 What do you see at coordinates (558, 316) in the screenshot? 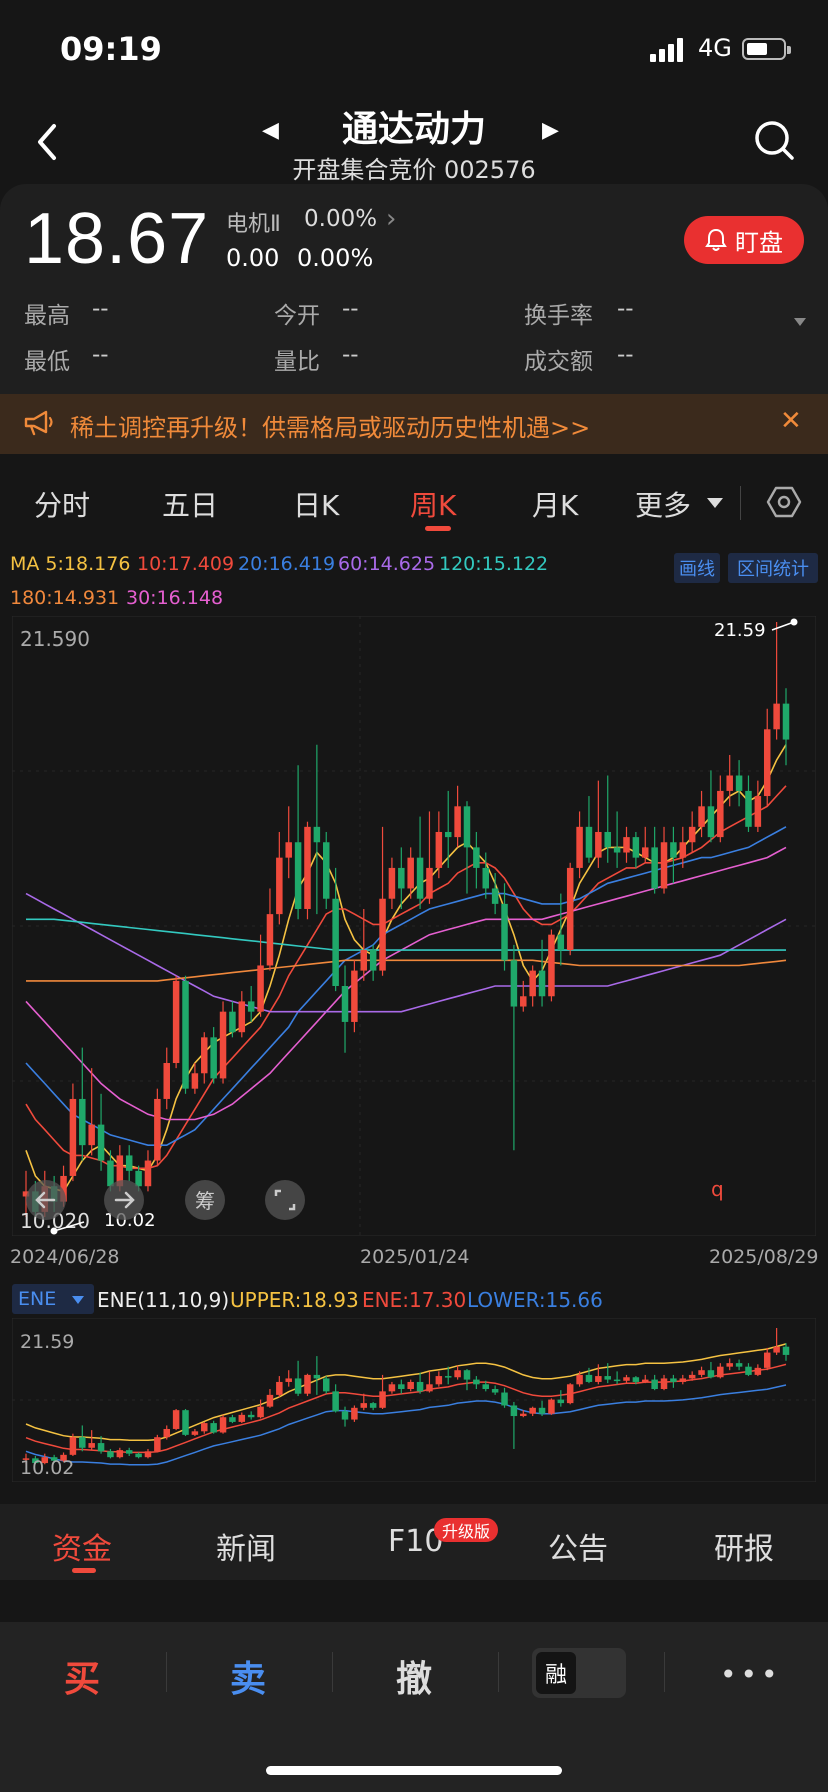
I see `stat-turnover-label: 换手率` at bounding box center [558, 316].